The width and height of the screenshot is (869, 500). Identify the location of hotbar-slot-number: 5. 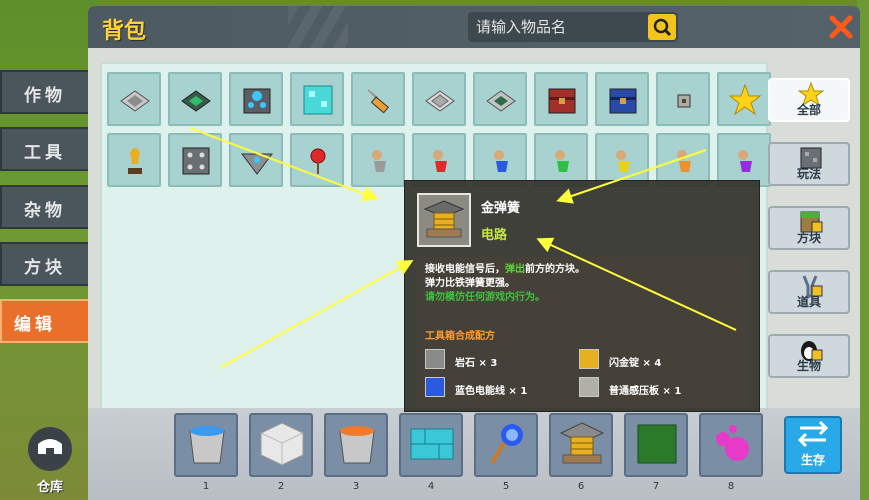
(506, 486).